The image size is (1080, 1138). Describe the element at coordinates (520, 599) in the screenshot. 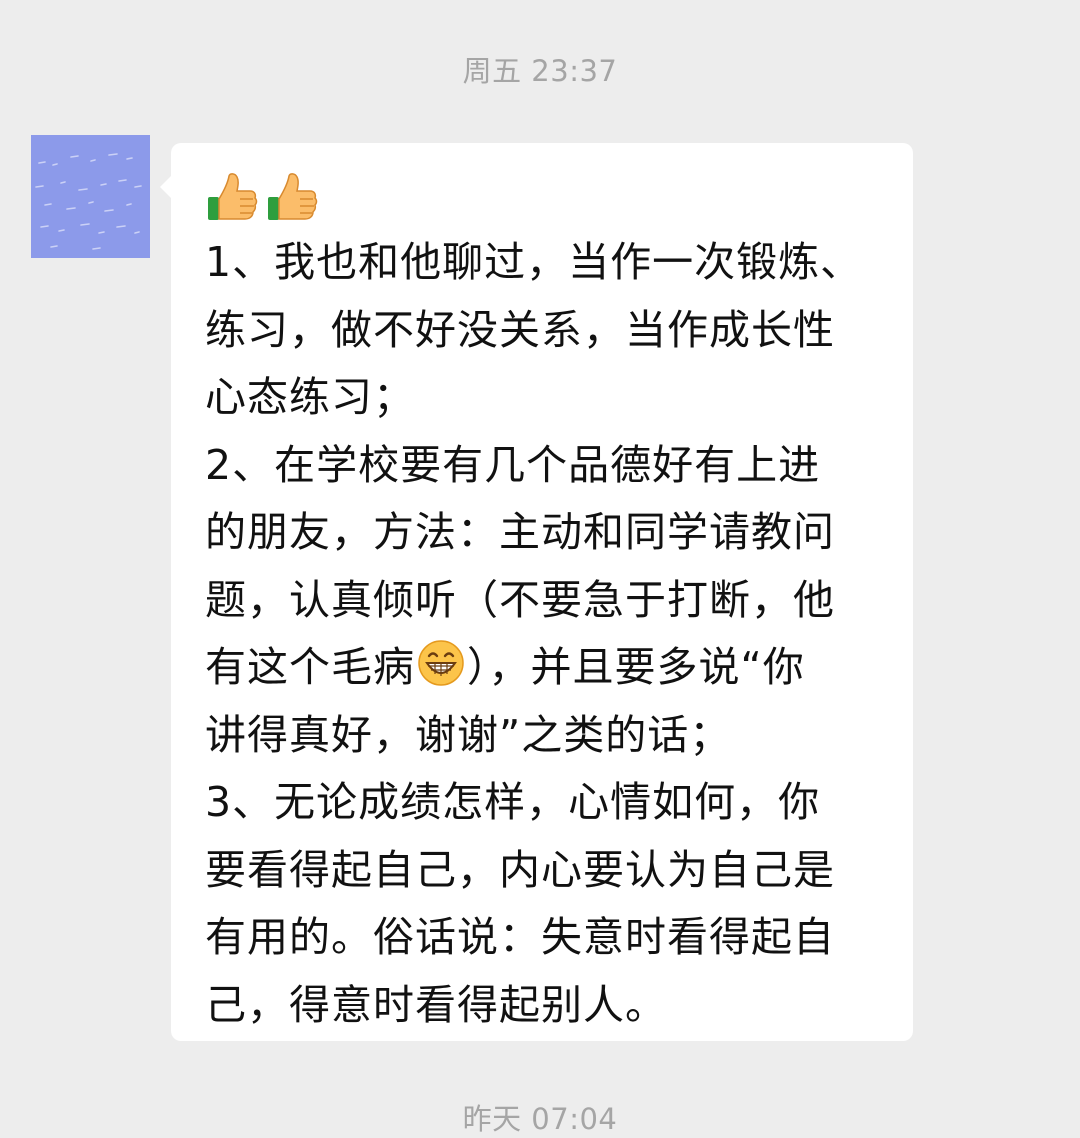

I see `message-line: 题，认真倾听（不要急于打断，他` at that location.